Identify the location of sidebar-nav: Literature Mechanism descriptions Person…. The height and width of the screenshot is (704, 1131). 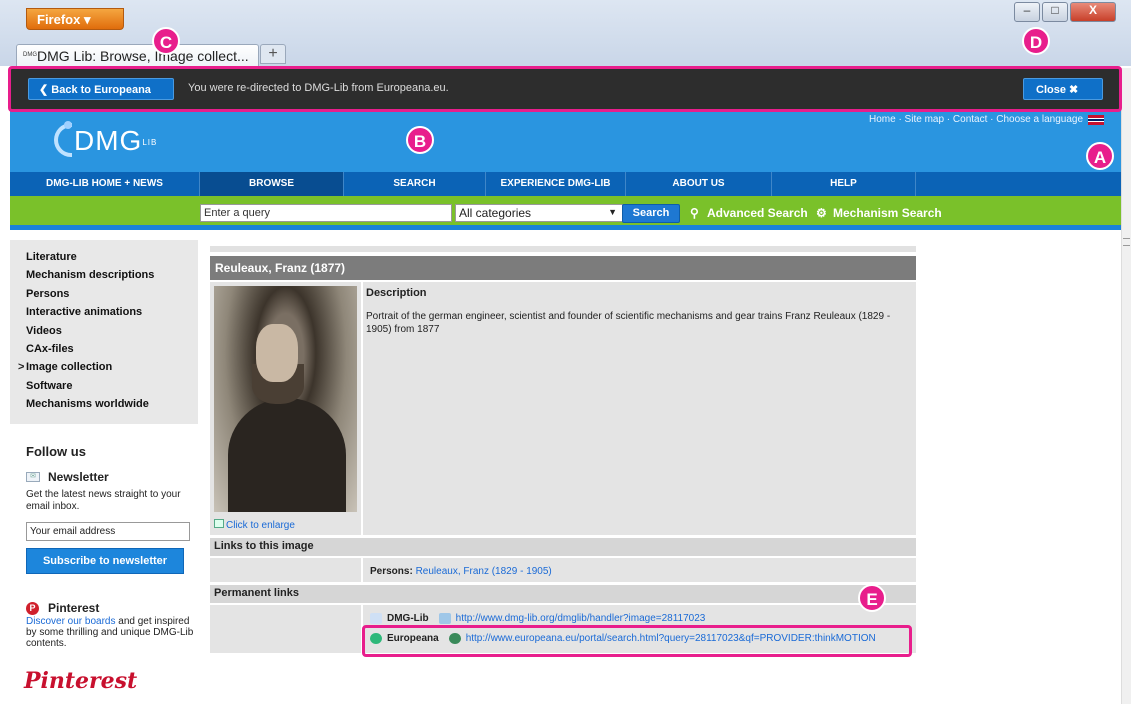
(104, 332).